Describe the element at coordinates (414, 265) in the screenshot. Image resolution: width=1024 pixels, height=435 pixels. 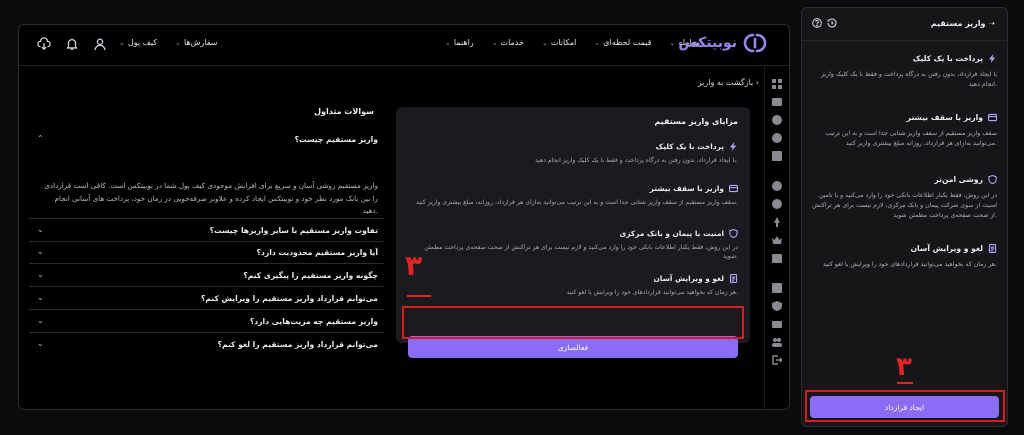
I see `annotation-number: ۳` at that location.